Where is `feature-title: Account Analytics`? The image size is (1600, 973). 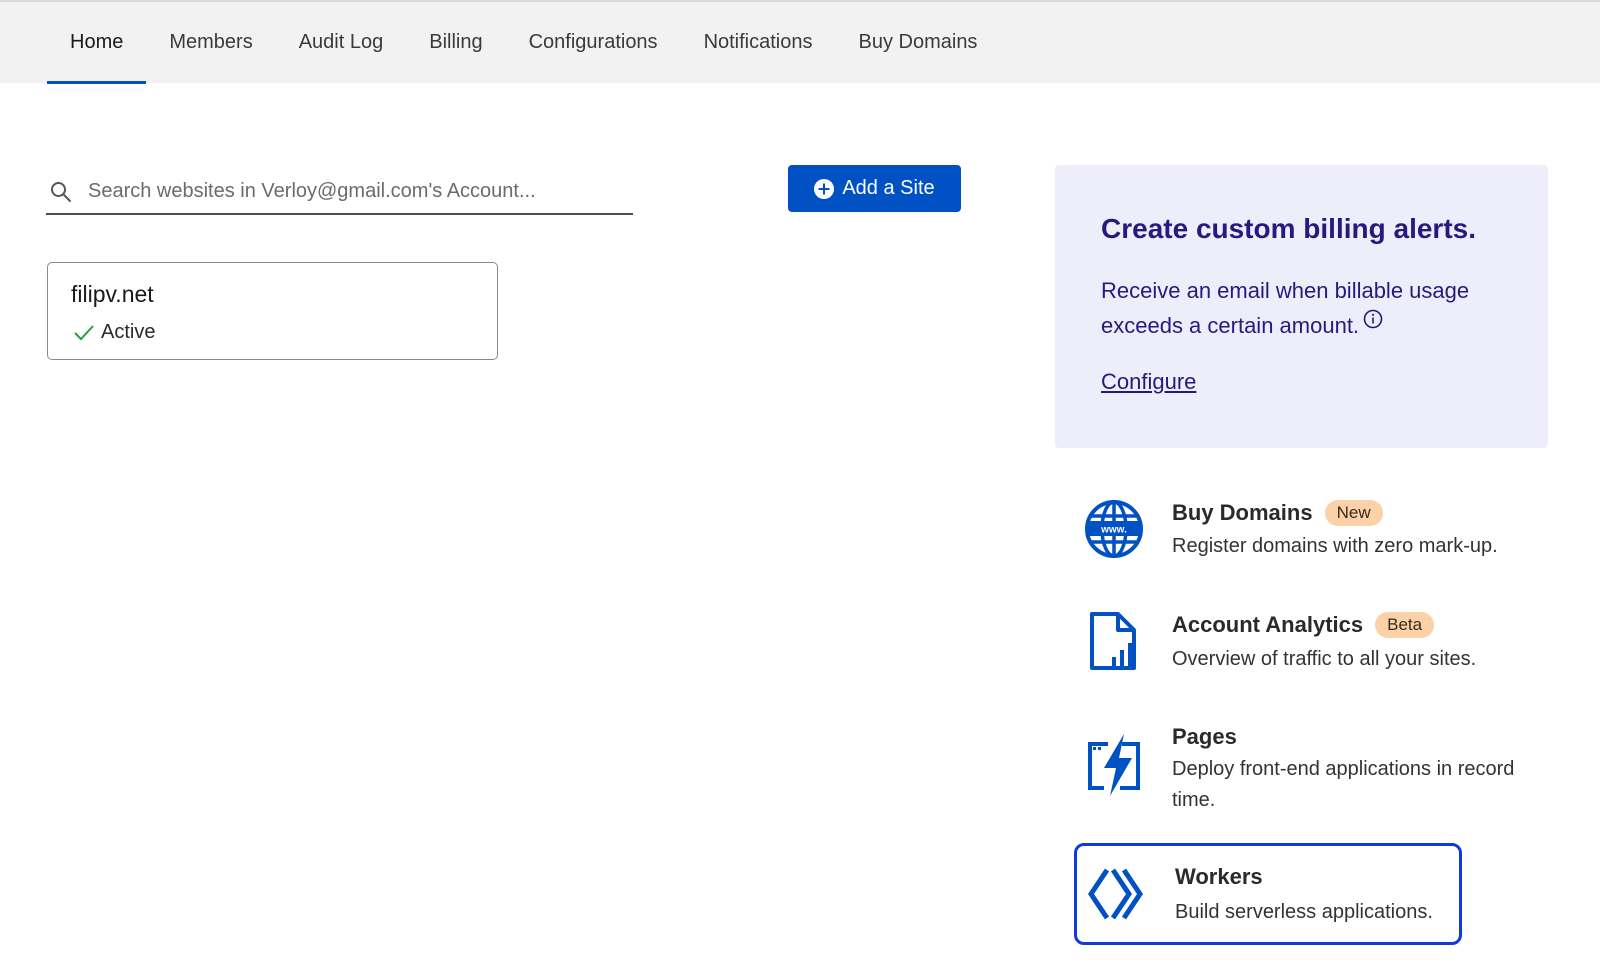
feature-title: Account Analytics is located at coordinates (1268, 624).